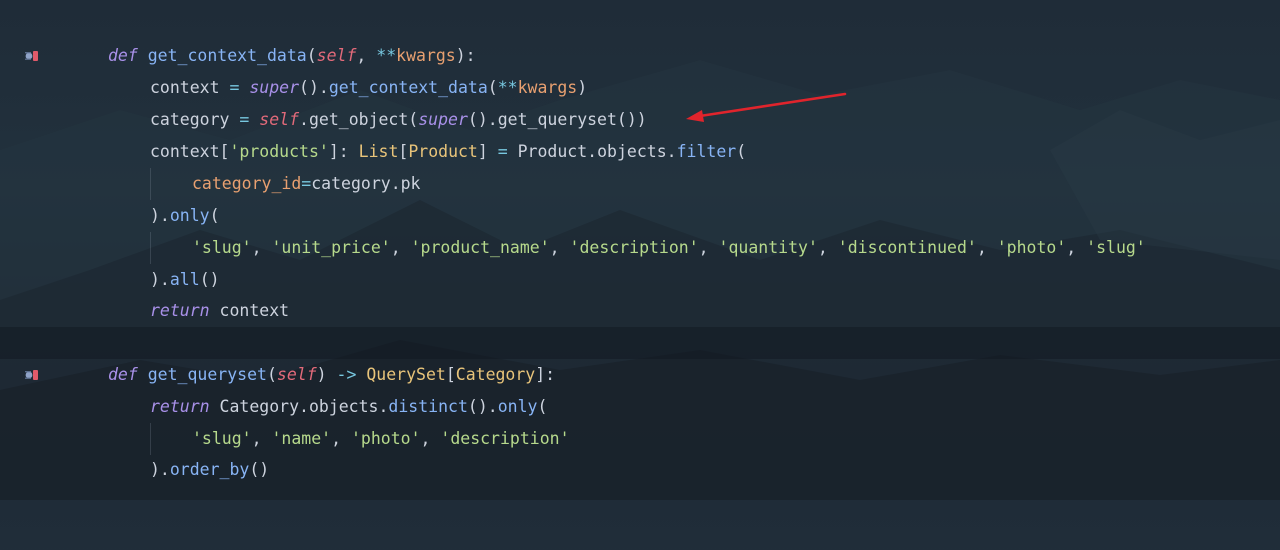 This screenshot has width=1280, height=550. What do you see at coordinates (557, 119) in the screenshot?
I see `method-call: ().get_queryset())` at bounding box center [557, 119].